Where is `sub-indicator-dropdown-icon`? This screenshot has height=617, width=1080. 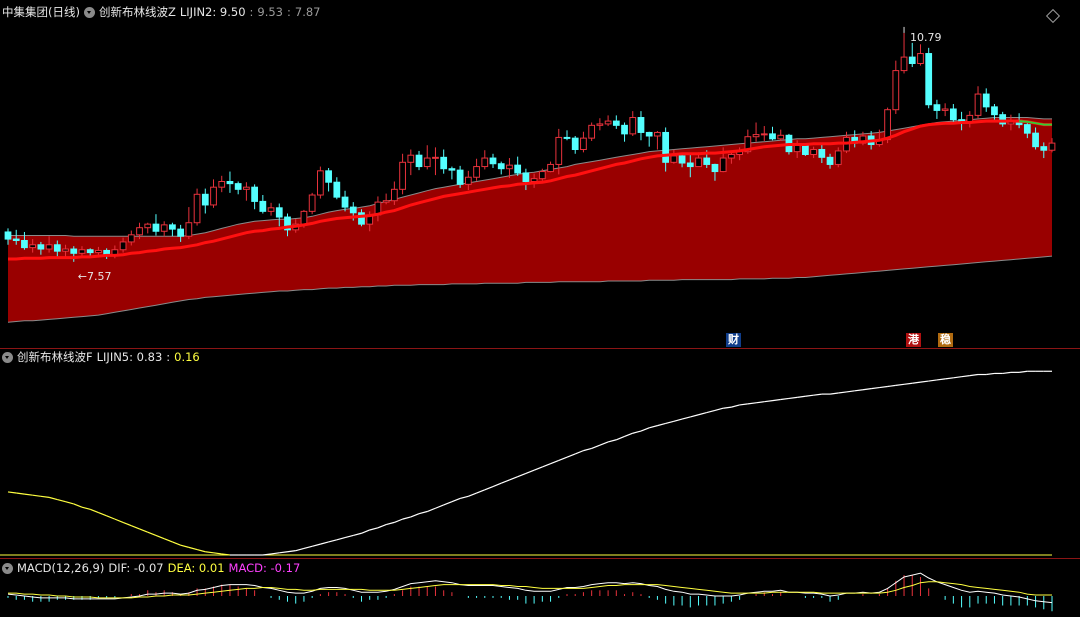
sub-indicator-dropdown-icon is located at coordinates (7, 357).